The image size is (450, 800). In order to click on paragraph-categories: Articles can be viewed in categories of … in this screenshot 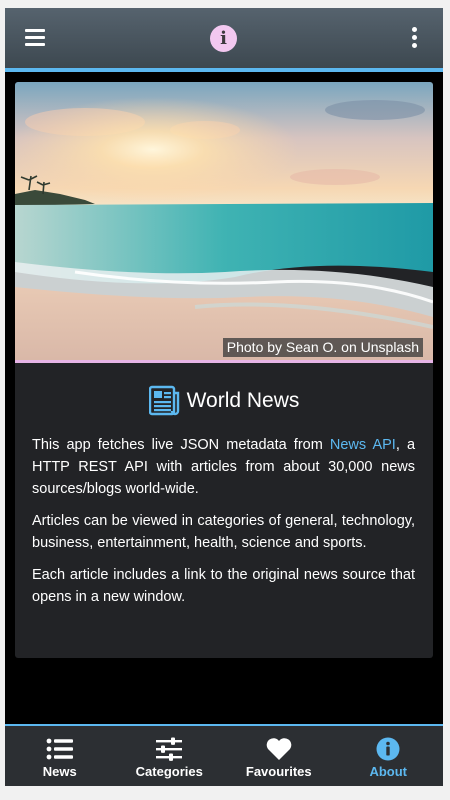, I will do `click(223, 532)`.